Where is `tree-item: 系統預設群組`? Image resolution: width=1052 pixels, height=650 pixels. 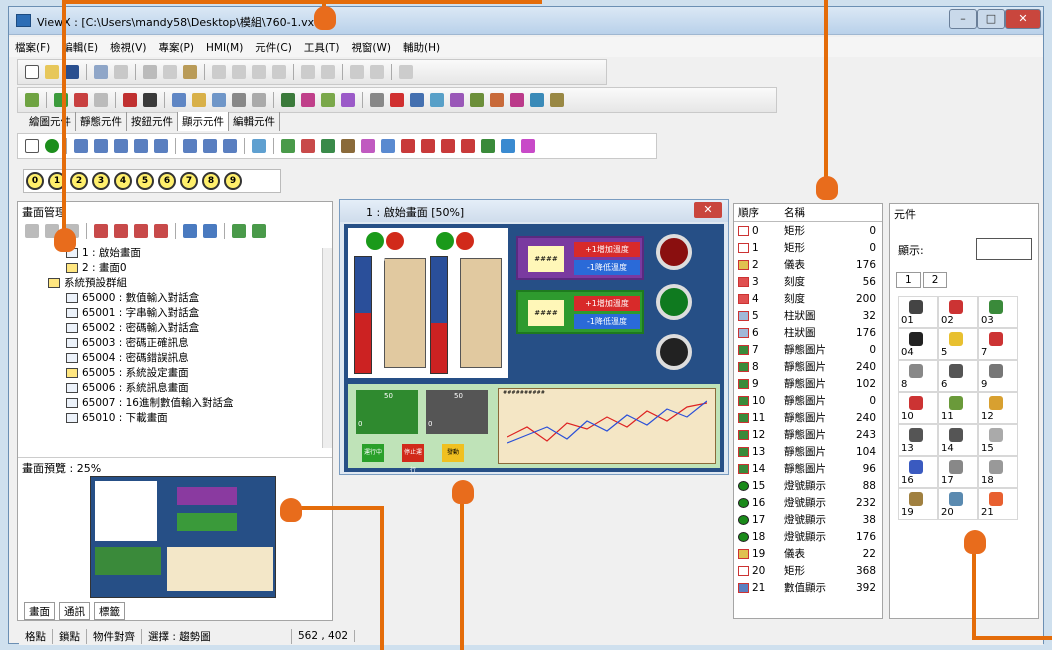
tree-item: 系統預設群組 is located at coordinates (183, 283).